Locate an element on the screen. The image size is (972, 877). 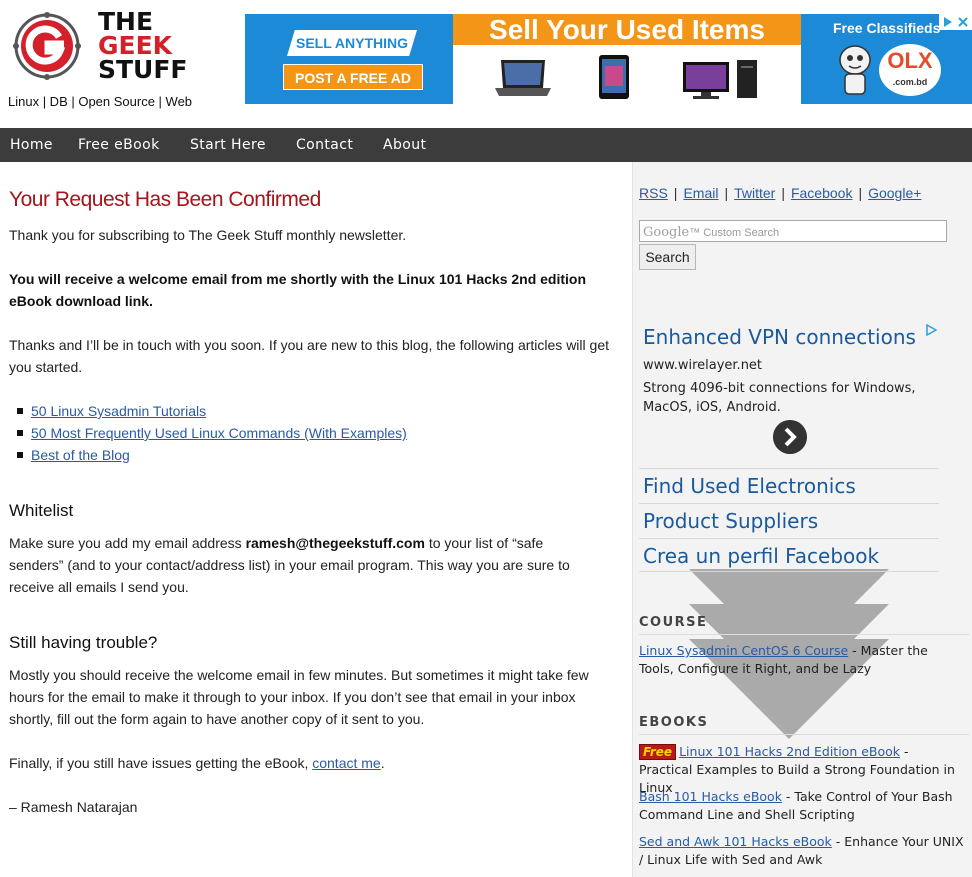
ebook-link-bash-101: Bash 101 Hacks eBook is located at coordinates (710, 796).